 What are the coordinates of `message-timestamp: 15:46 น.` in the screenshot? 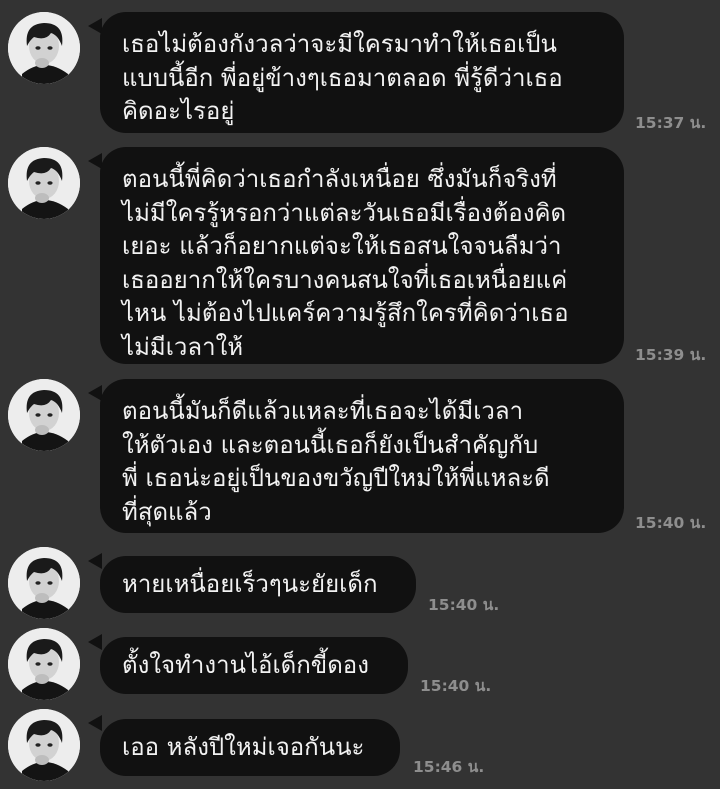 It's located at (449, 767).